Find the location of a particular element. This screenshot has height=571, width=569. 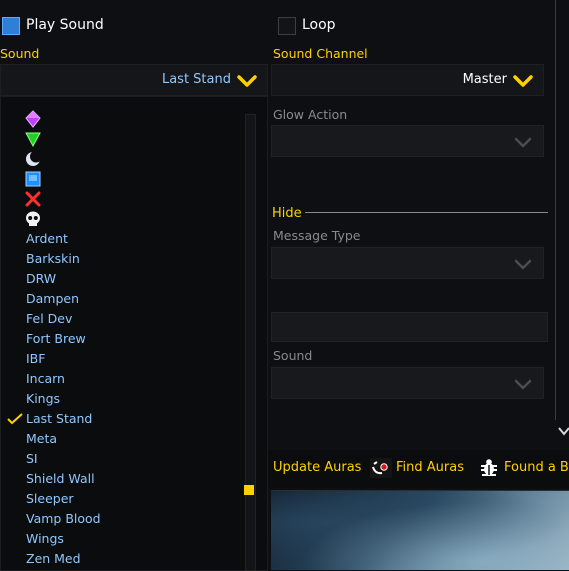

sound-dropdown-value: Last Stand is located at coordinates (196, 79).